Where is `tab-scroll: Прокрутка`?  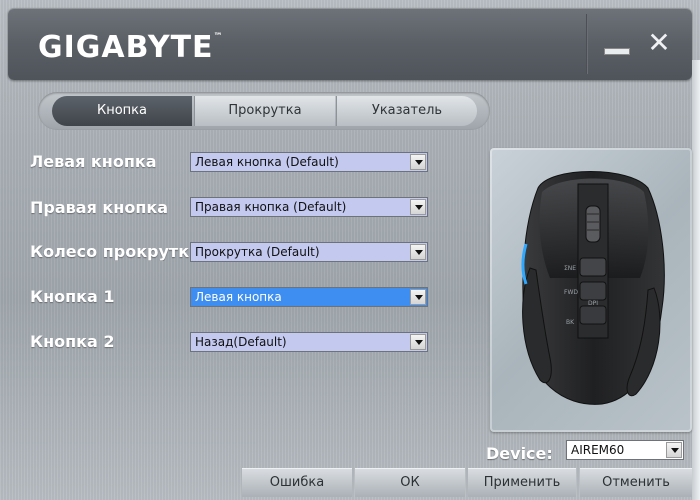 tab-scroll: Прокрутка is located at coordinates (264, 111).